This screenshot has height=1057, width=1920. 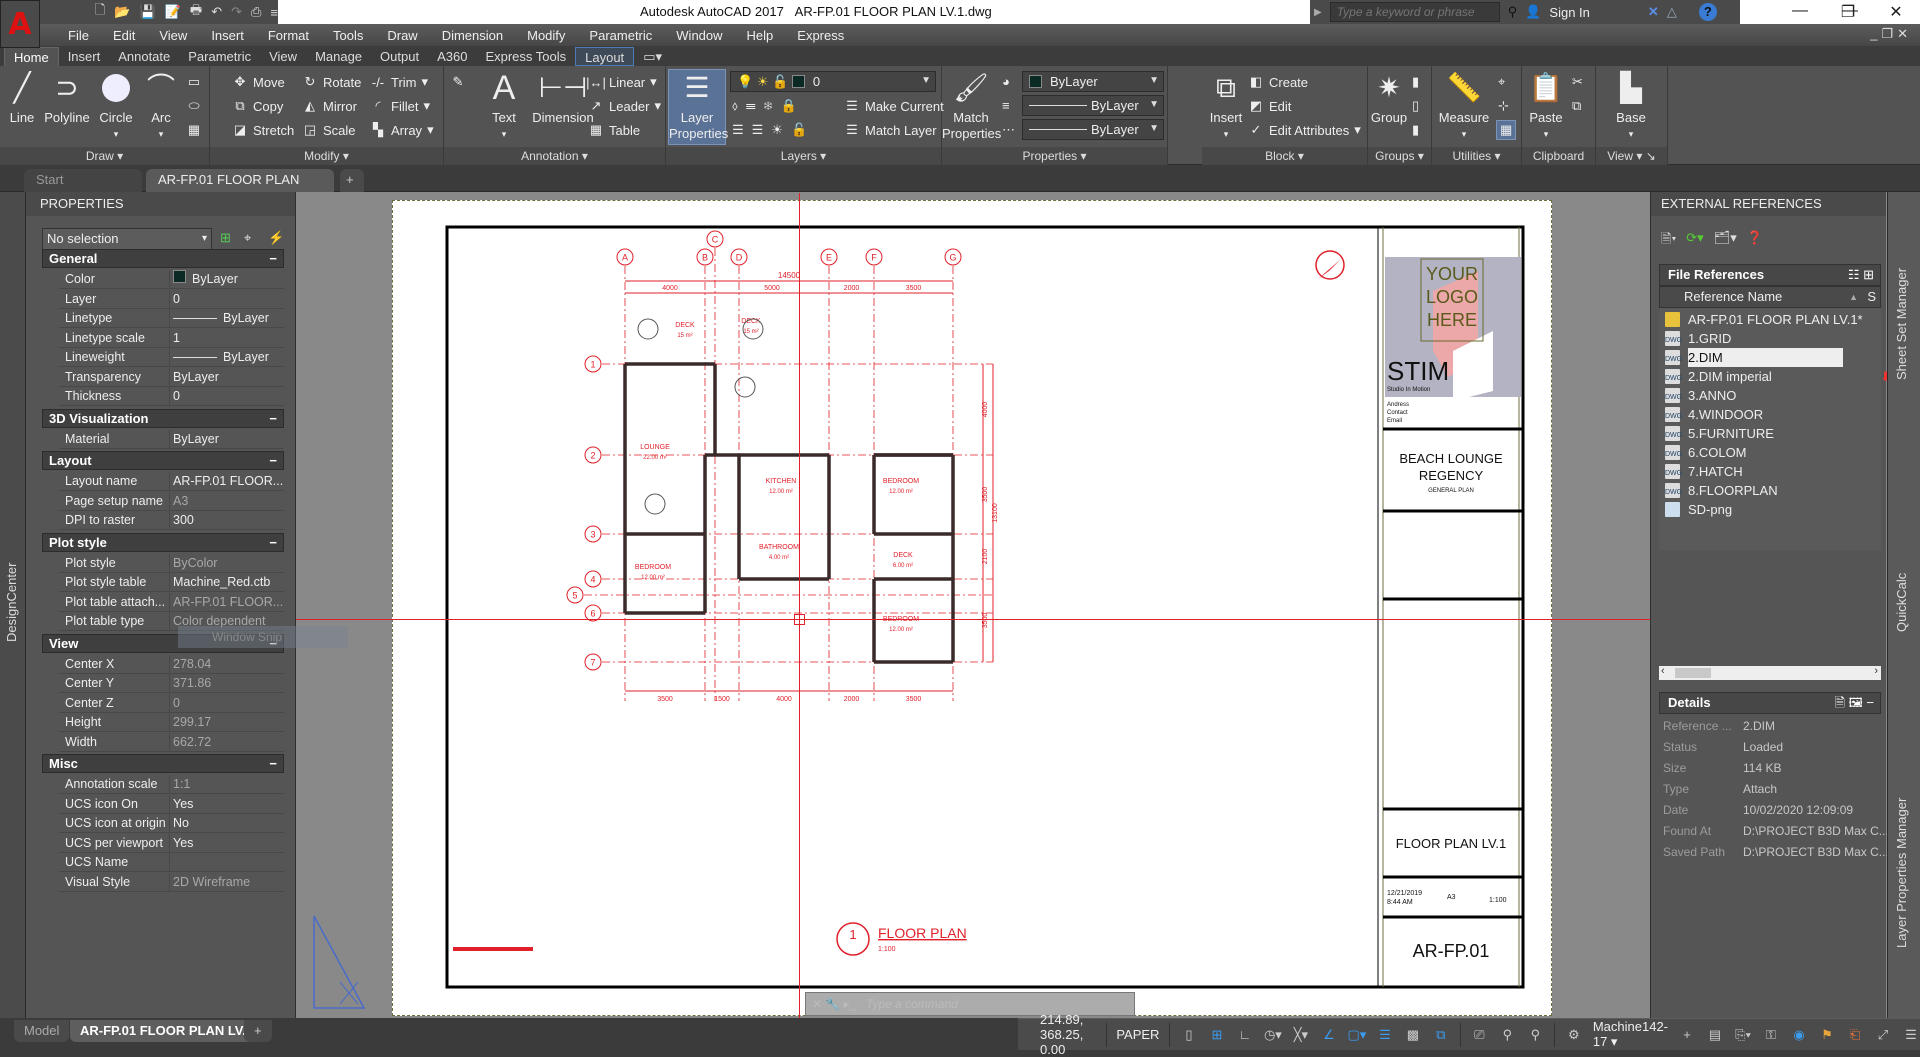 I want to click on paper-space-toggle: PAPER, so click(x=1137, y=1034).